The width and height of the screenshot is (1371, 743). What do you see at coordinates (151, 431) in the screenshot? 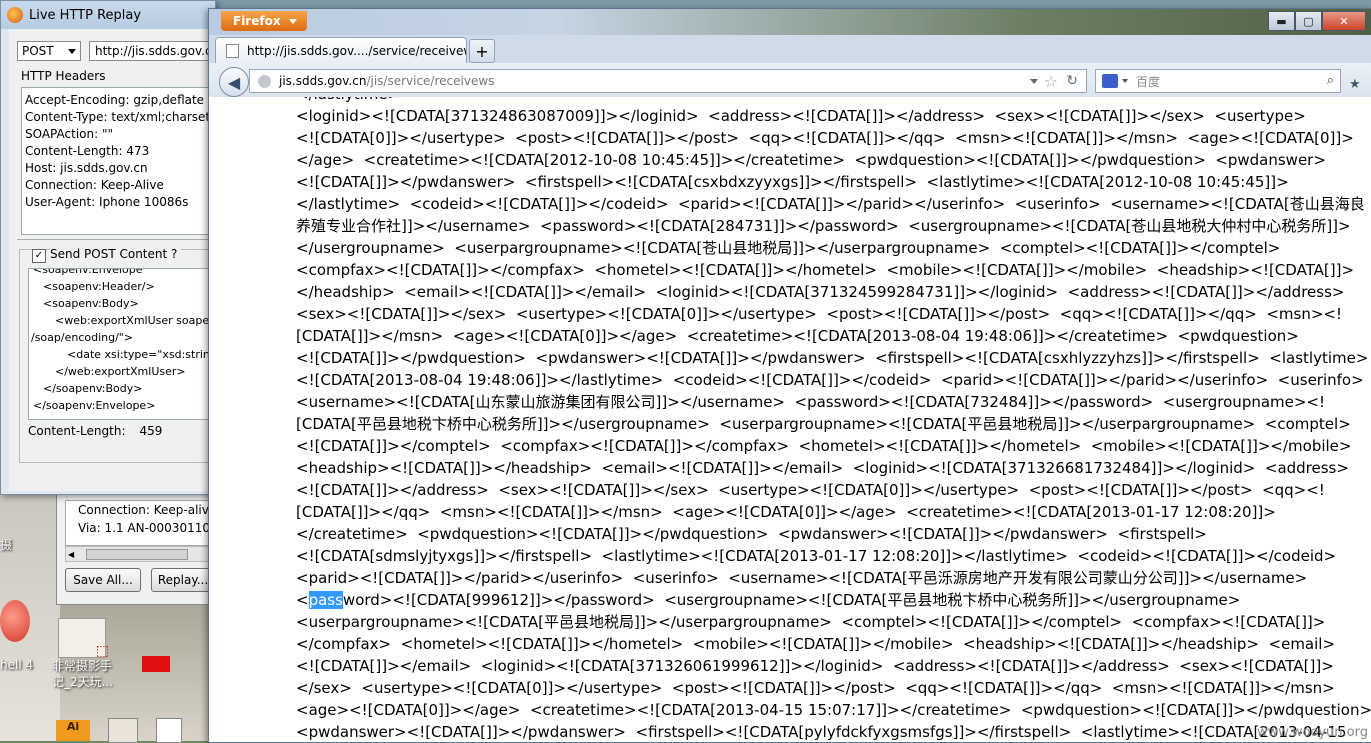
I see `content-length-value: 459` at bounding box center [151, 431].